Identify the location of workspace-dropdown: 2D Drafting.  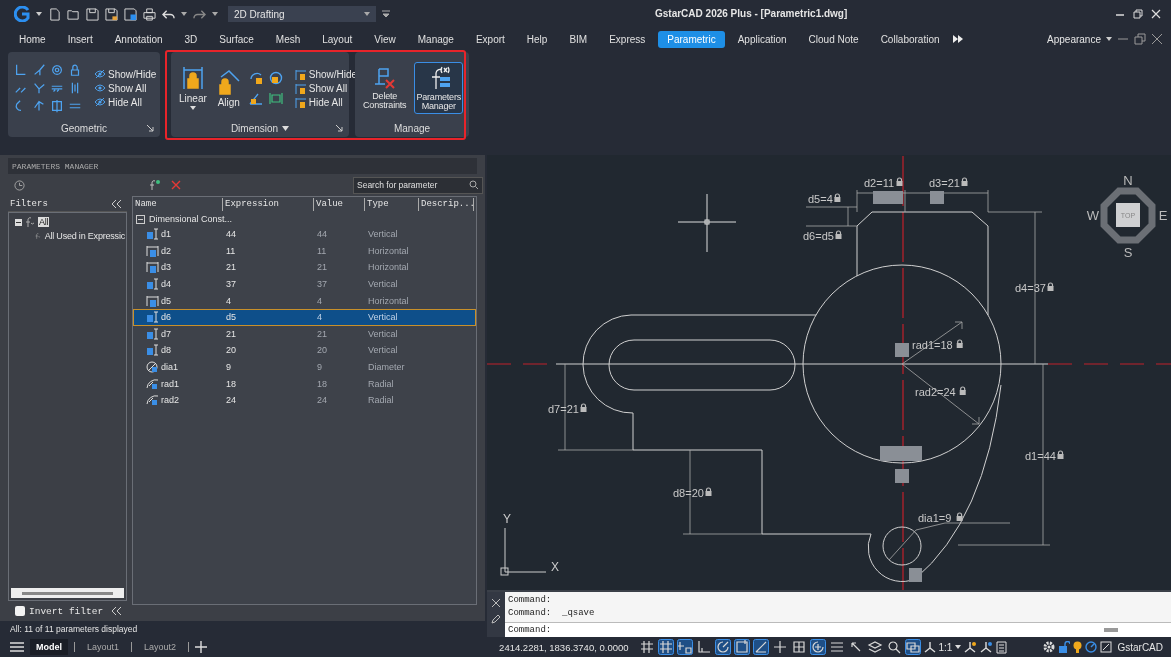
(302, 14).